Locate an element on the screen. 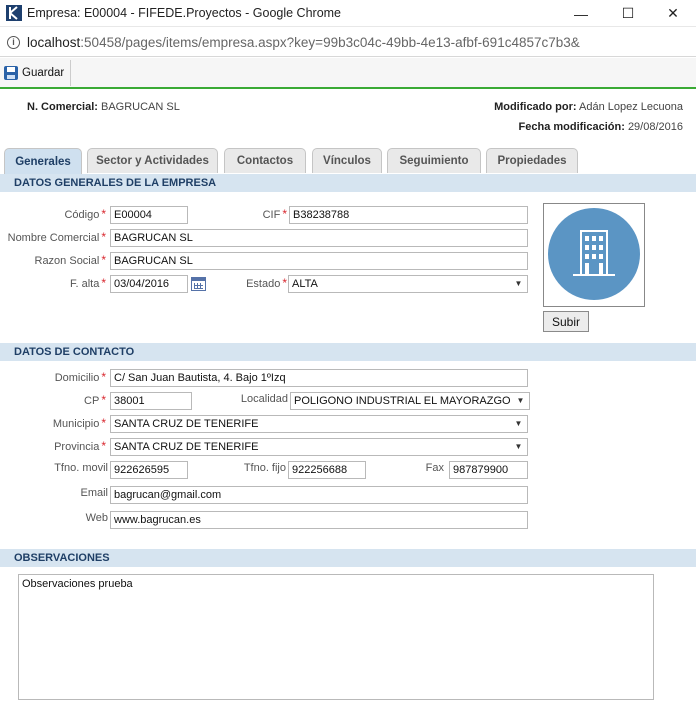 The width and height of the screenshot is (696, 722). cp-label: CP * is located at coordinates (95, 400).